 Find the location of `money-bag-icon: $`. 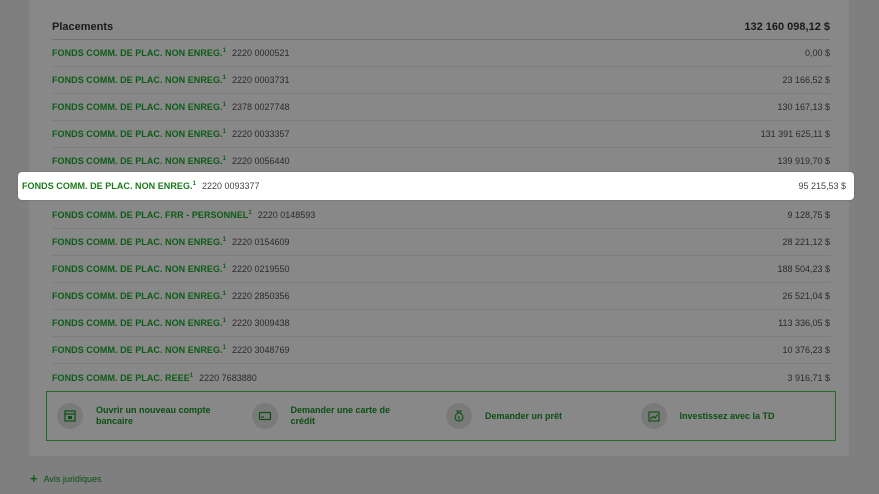

money-bag-icon: $ is located at coordinates (459, 416).